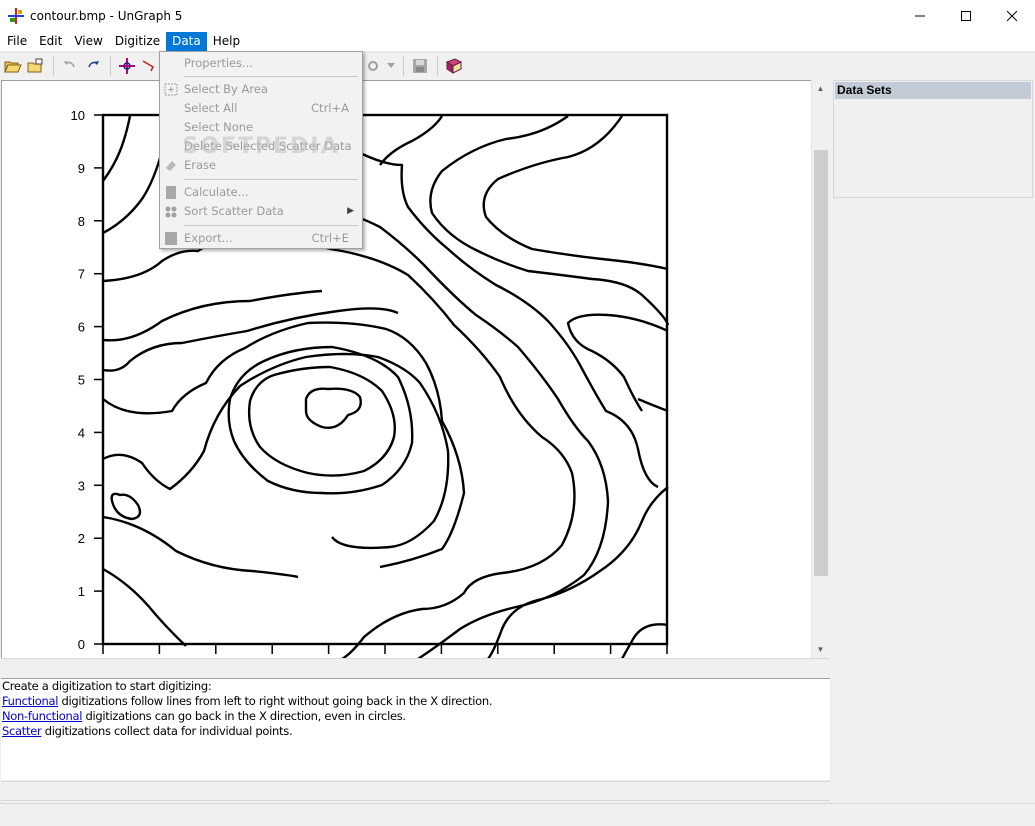 The height and width of the screenshot is (826, 1035). What do you see at coordinates (933, 139) in the screenshot?
I see `data-sets-panel: Data Sets` at bounding box center [933, 139].